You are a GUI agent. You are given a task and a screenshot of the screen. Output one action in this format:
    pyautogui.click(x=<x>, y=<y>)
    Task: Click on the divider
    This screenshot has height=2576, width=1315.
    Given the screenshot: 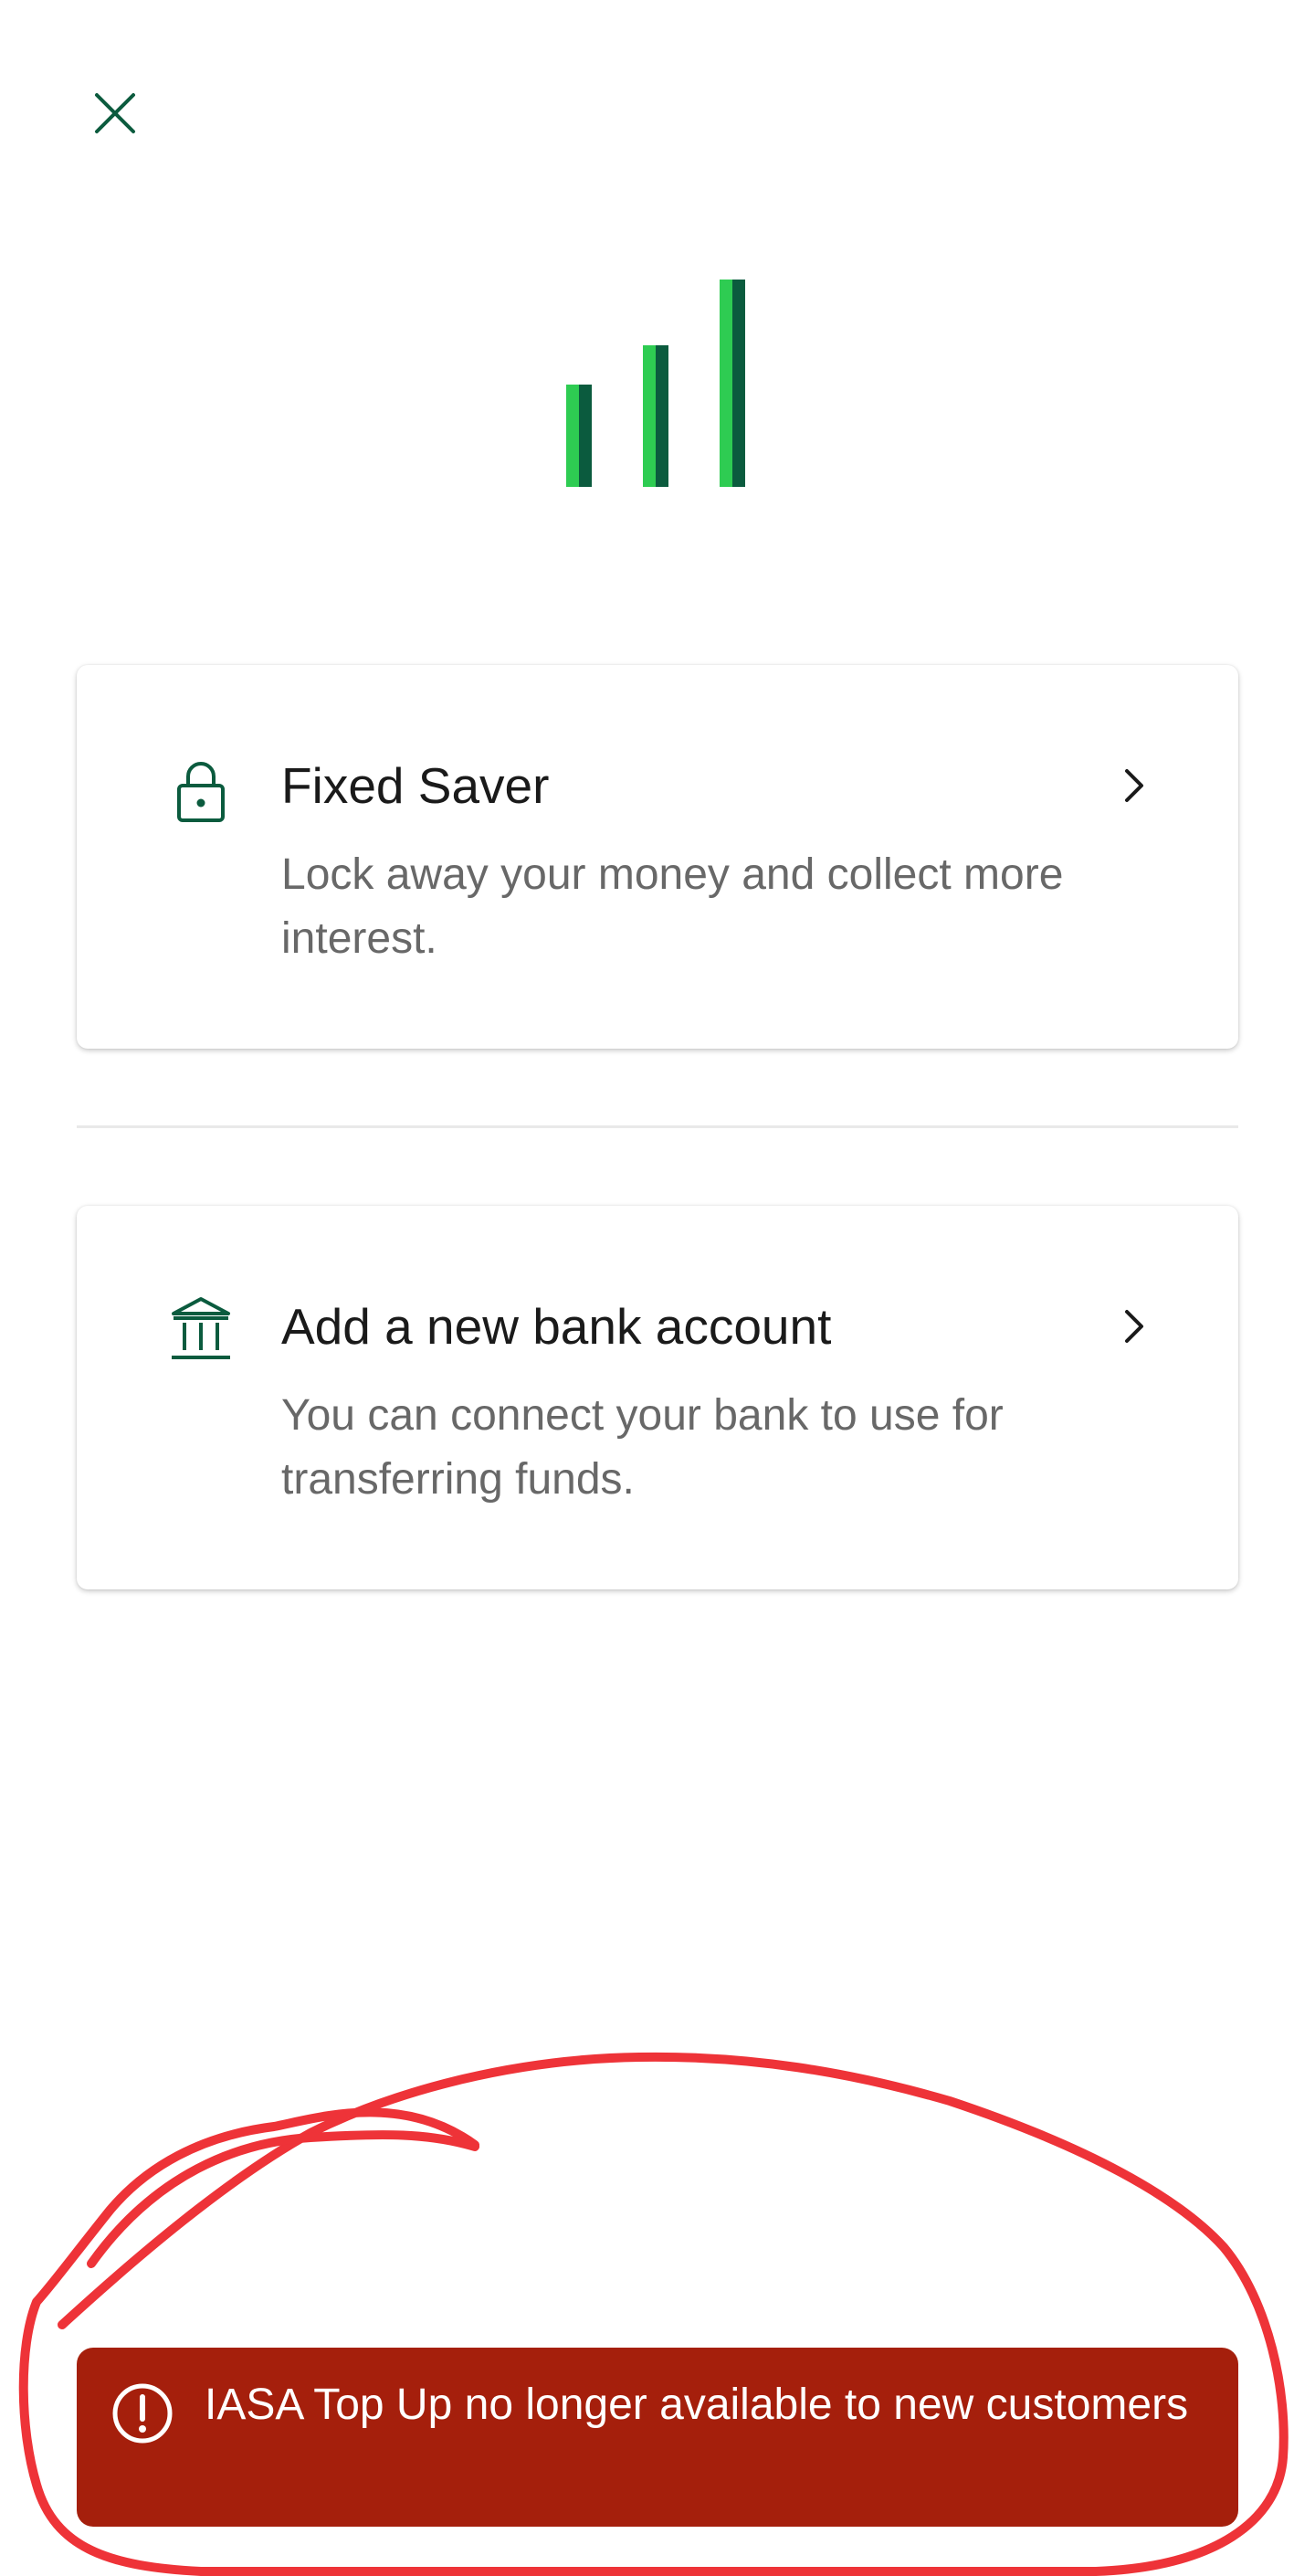 What is the action you would take?
    pyautogui.click(x=657, y=1126)
    